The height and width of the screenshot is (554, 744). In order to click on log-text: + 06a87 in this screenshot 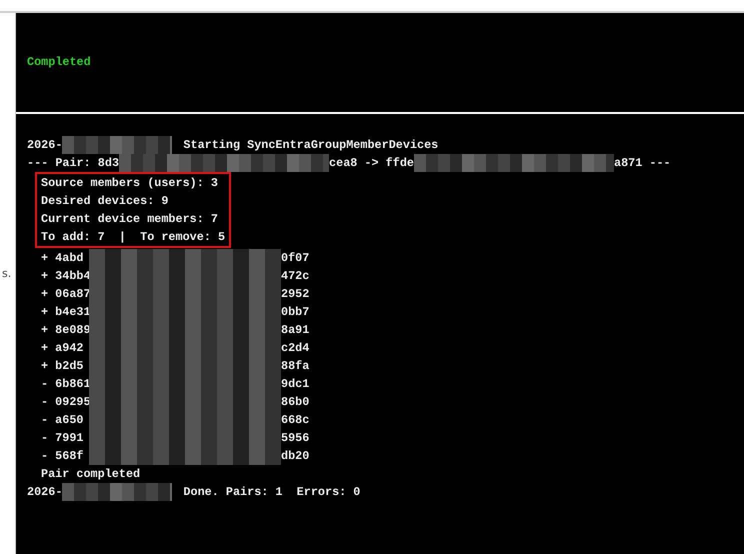, I will do `click(65, 294)`.